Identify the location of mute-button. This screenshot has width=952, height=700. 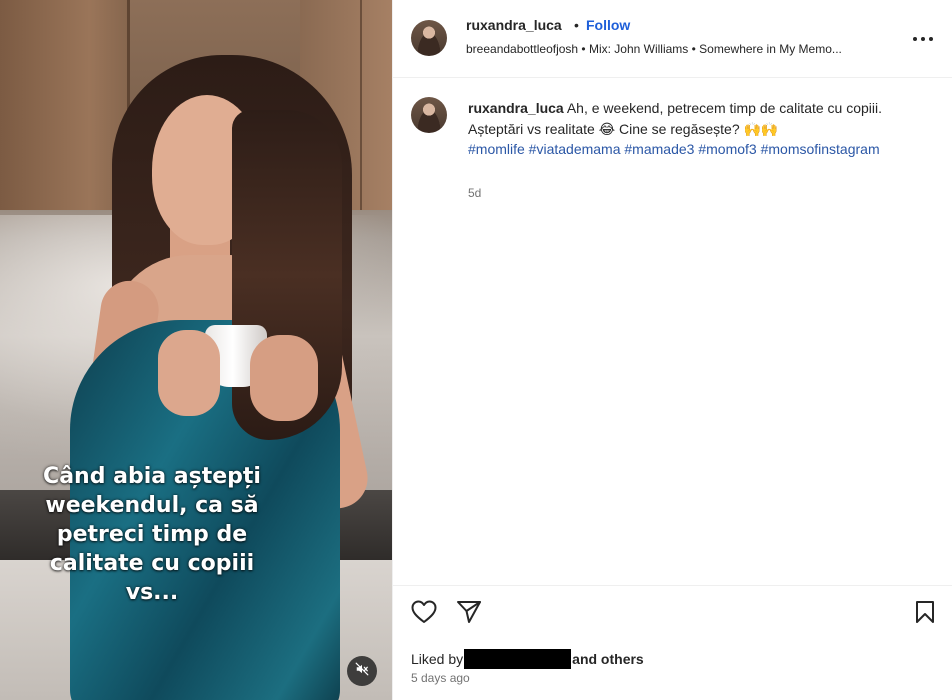
(362, 671).